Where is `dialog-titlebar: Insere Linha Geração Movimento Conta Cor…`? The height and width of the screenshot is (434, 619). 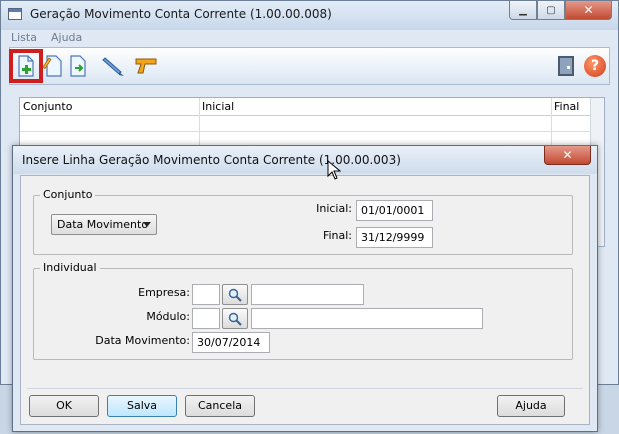 dialog-titlebar: Insere Linha Geração Movimento Conta Cor… is located at coordinates (305, 160).